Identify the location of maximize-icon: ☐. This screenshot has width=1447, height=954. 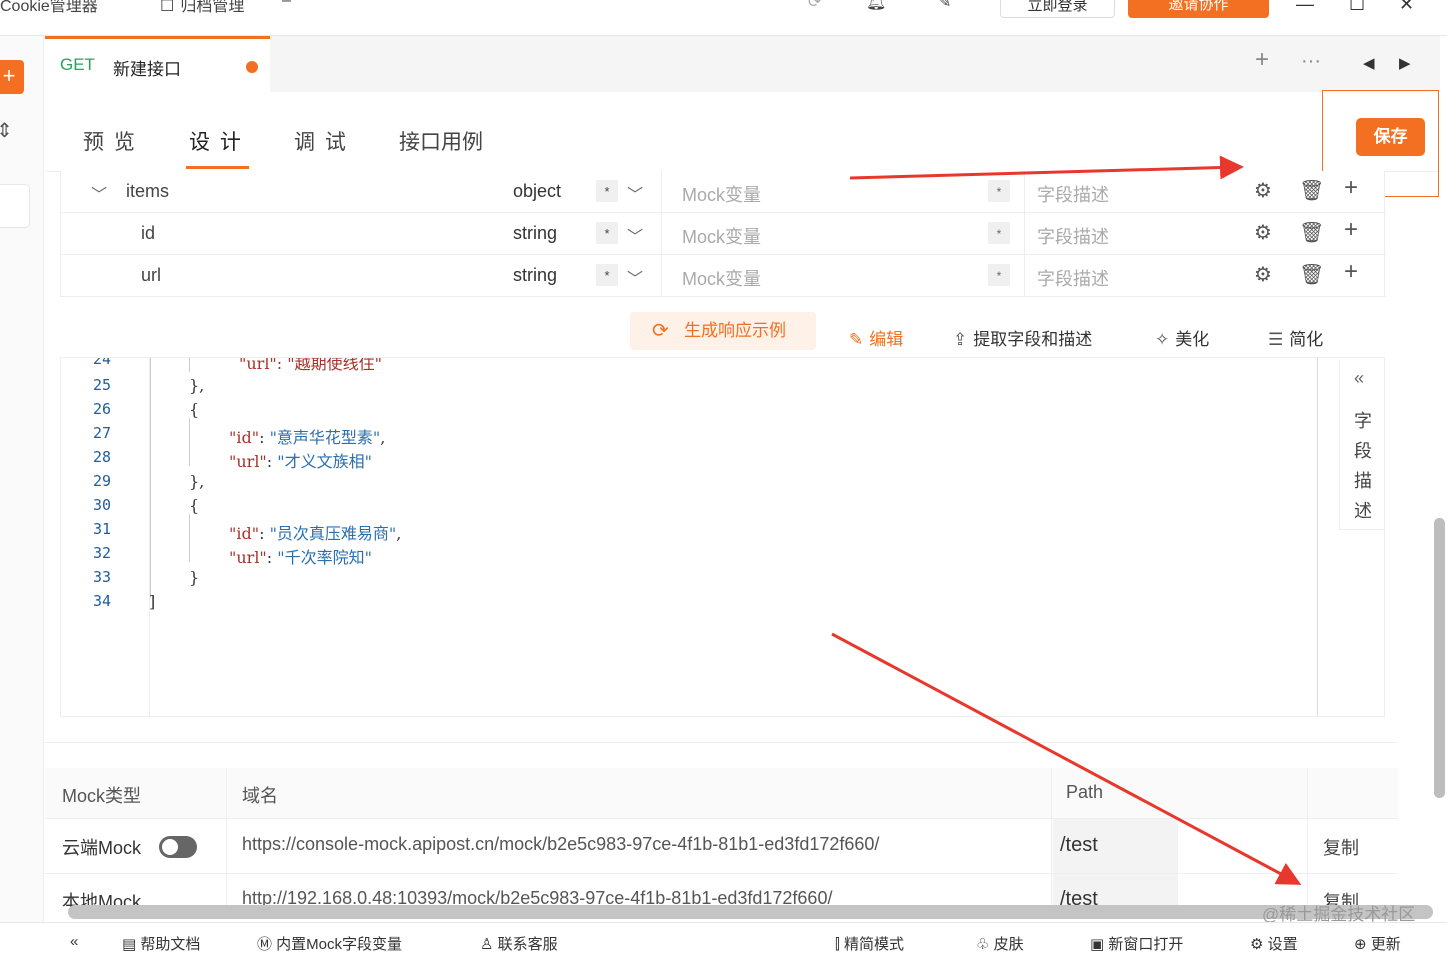
(1357, 7).